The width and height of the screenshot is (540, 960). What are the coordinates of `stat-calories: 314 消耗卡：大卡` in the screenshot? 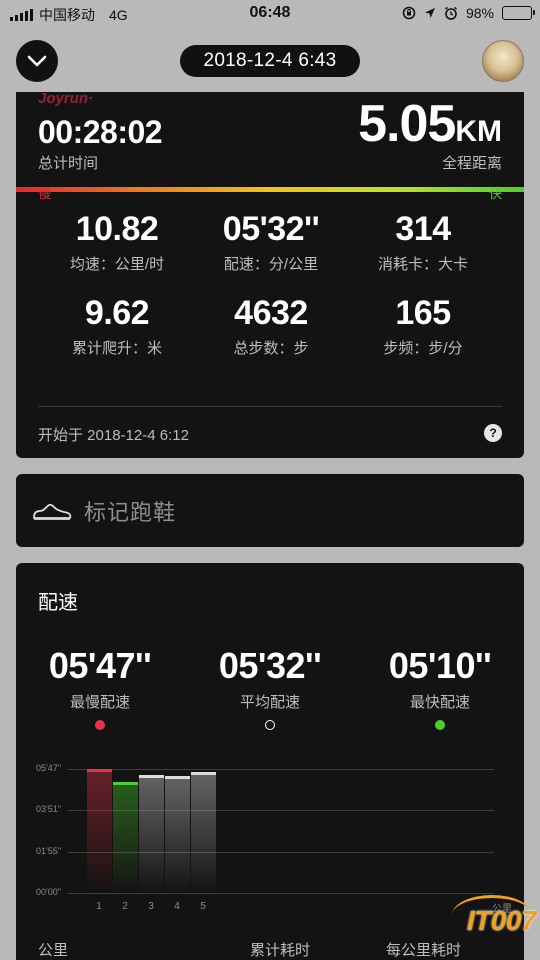 It's located at (423, 242).